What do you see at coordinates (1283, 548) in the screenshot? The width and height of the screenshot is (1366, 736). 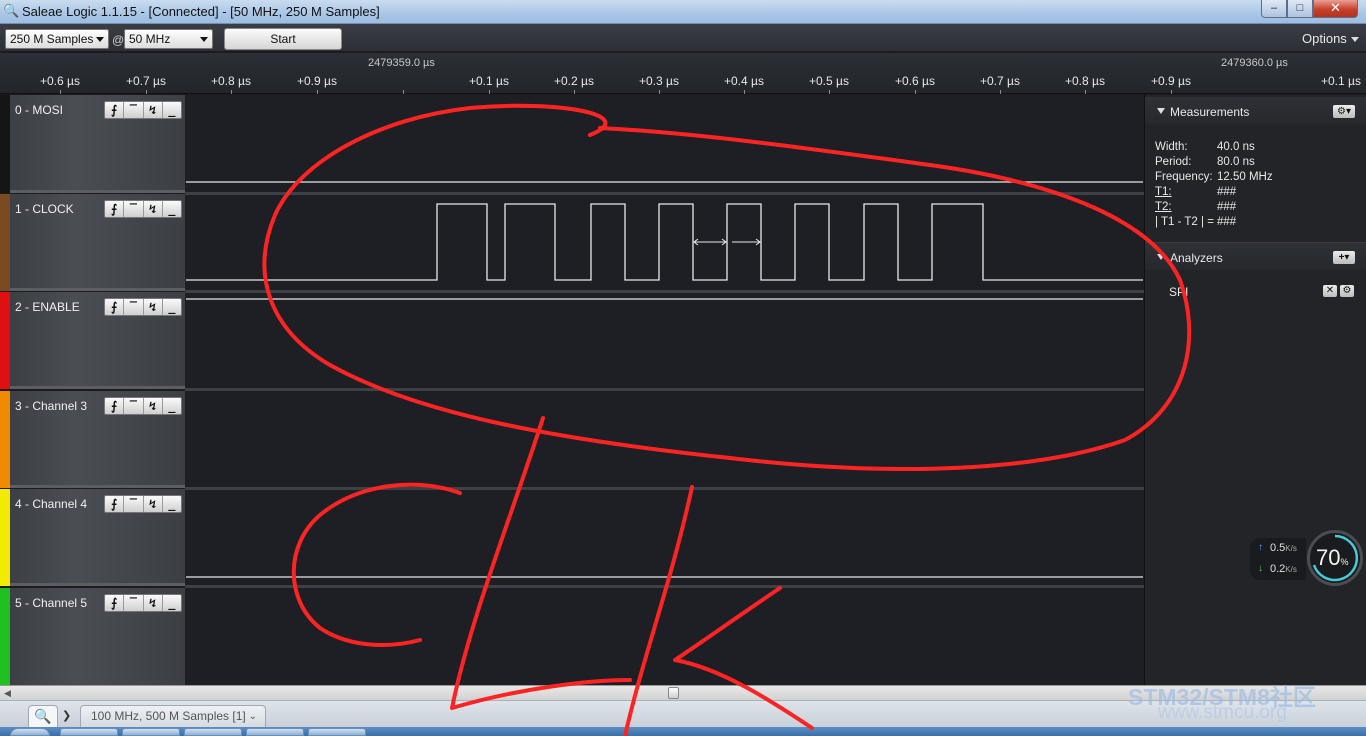 I see `upload-rate: 0.5K/s` at bounding box center [1283, 548].